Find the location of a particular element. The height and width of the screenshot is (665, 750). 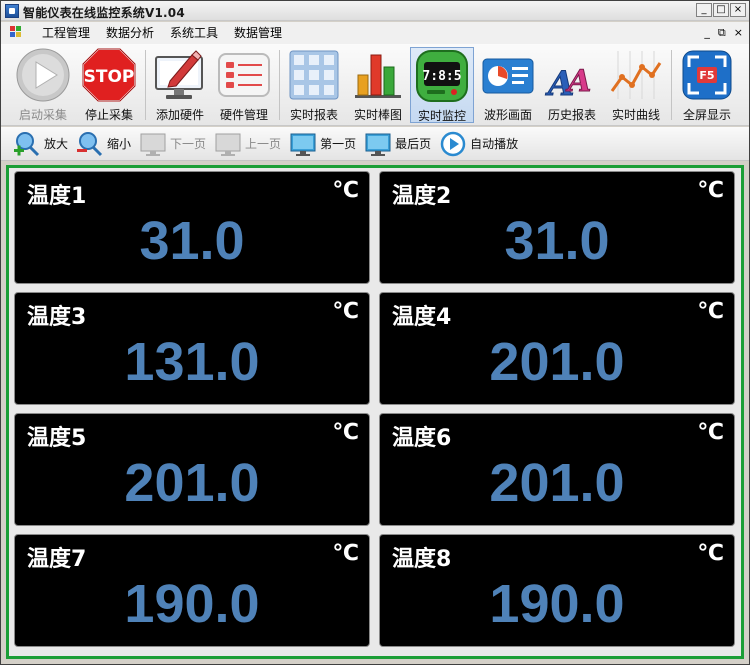

history-report-button: A A 历史报表 is located at coordinates (572, 85).